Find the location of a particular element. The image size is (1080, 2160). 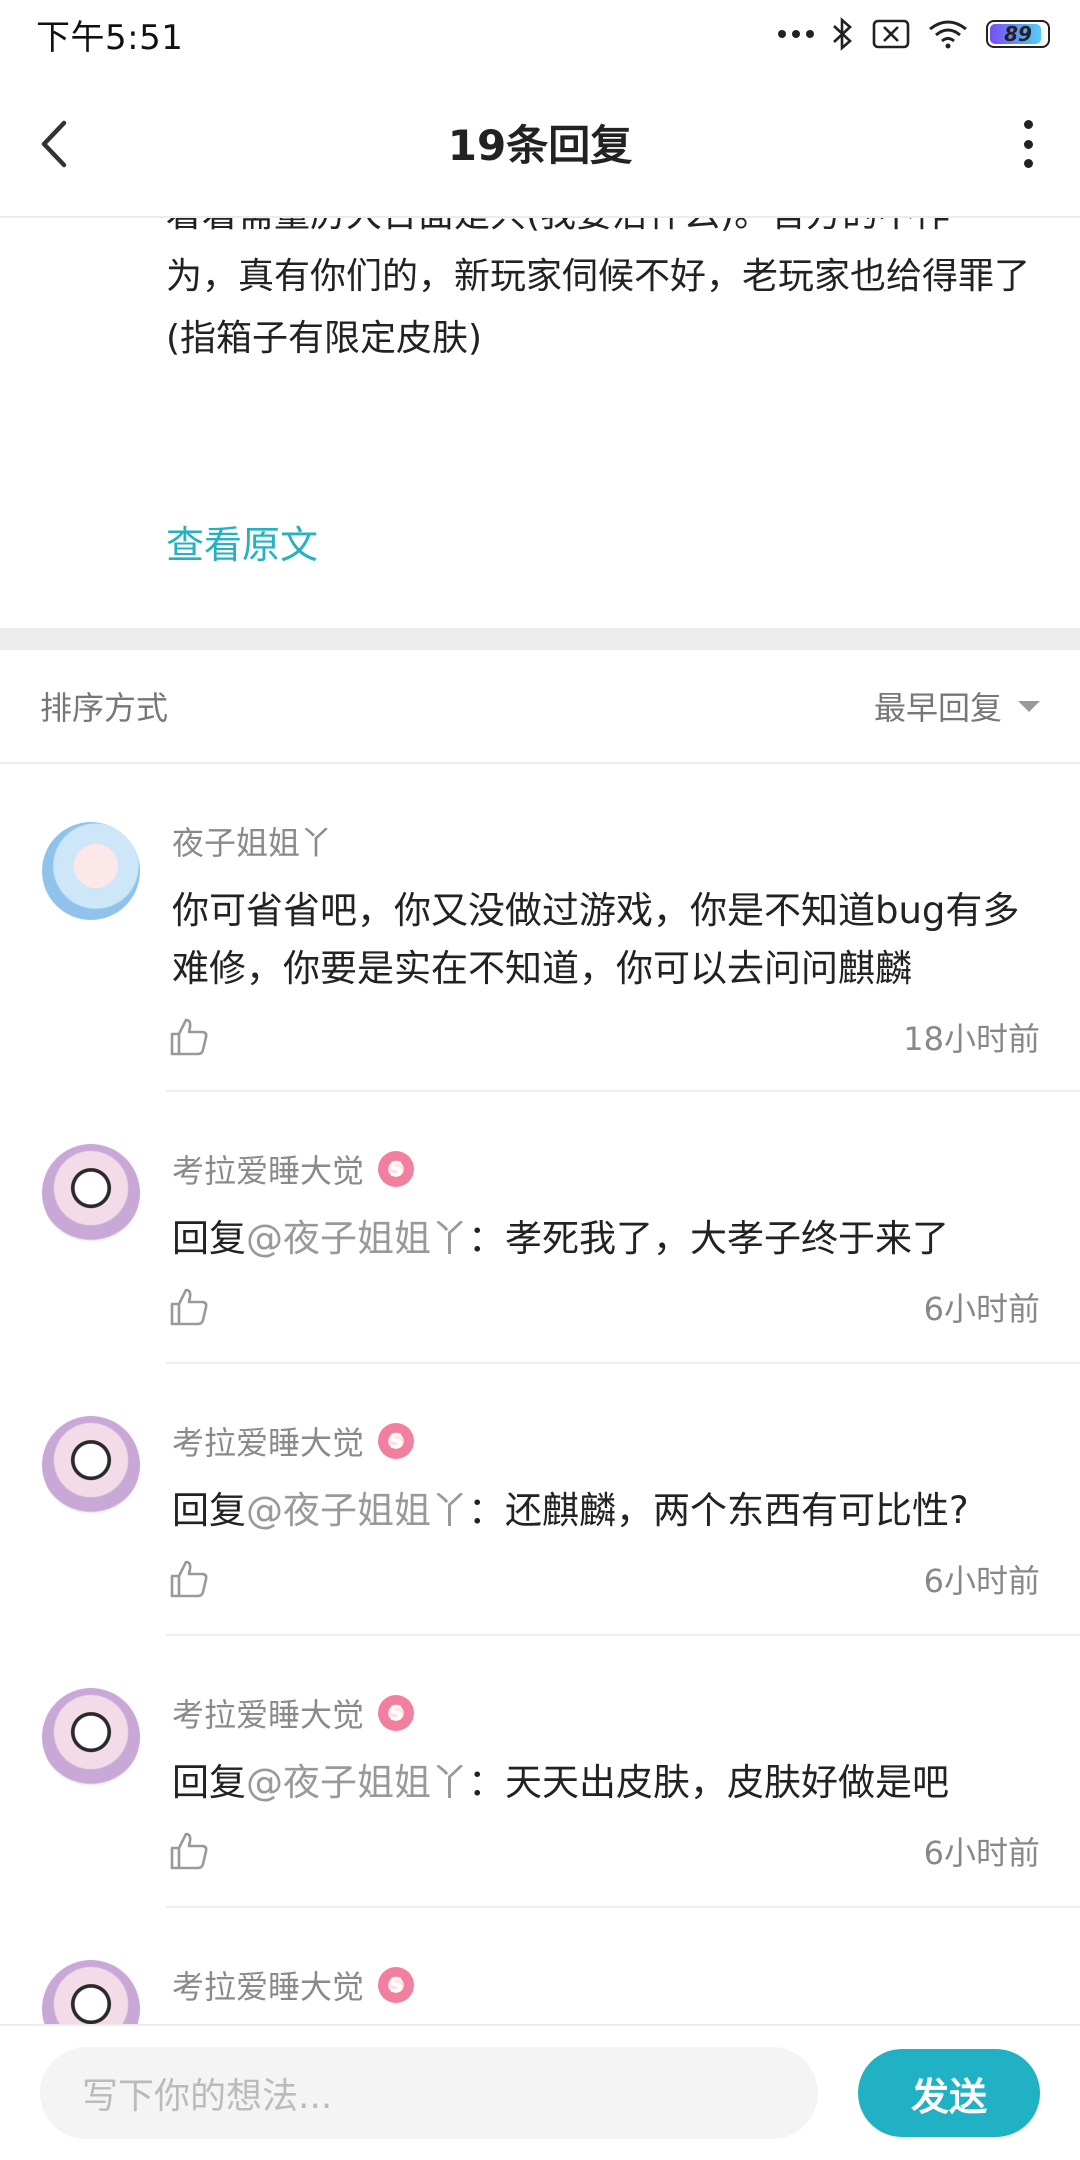

comment-content: 回复@夜子姐姐丫：还麒麟，两个东西有可比性? is located at coordinates (570, 1510).